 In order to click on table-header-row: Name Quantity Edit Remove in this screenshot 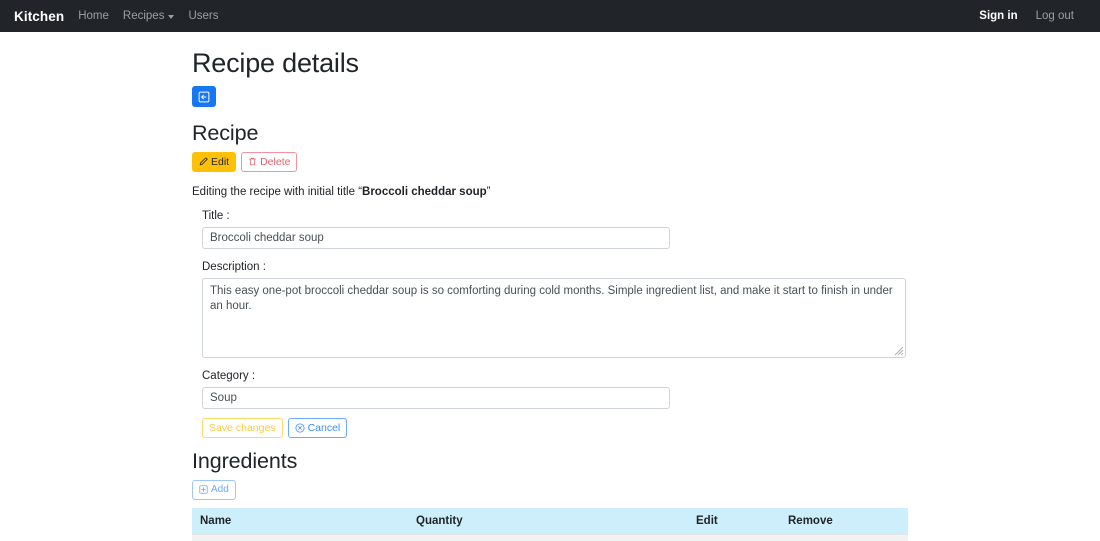, I will do `click(550, 520)`.